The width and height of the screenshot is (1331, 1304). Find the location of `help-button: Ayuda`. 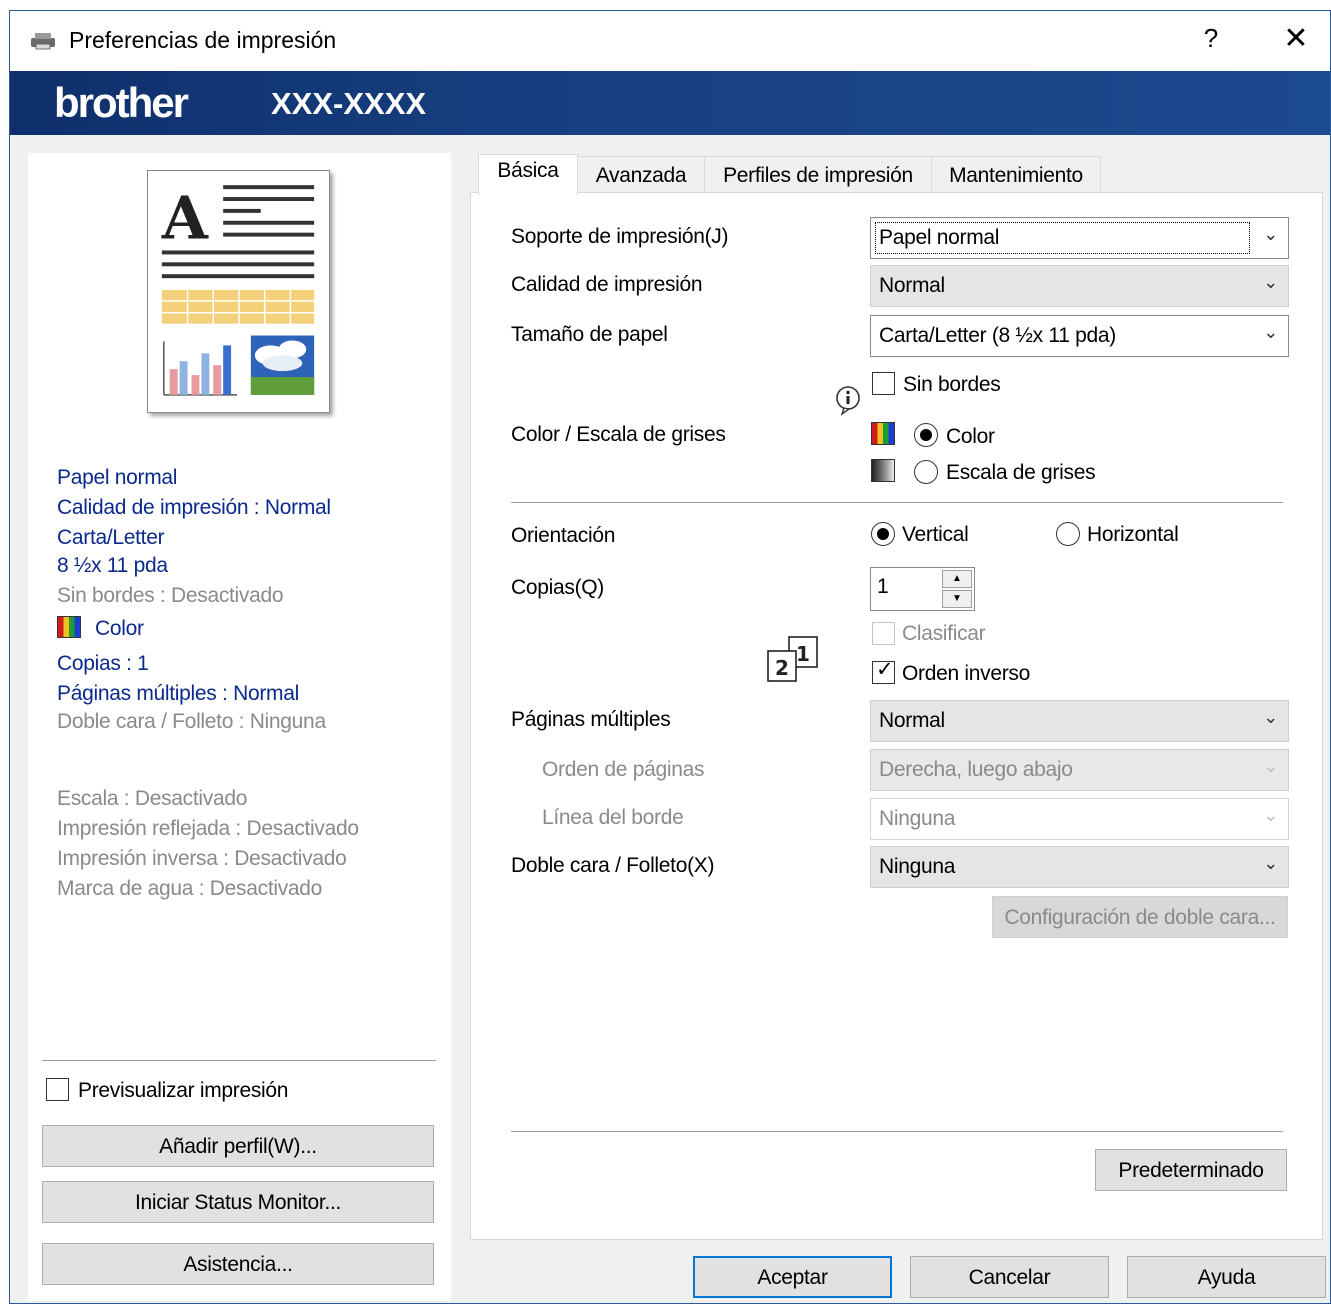

help-button: Ayuda is located at coordinates (1226, 1277).